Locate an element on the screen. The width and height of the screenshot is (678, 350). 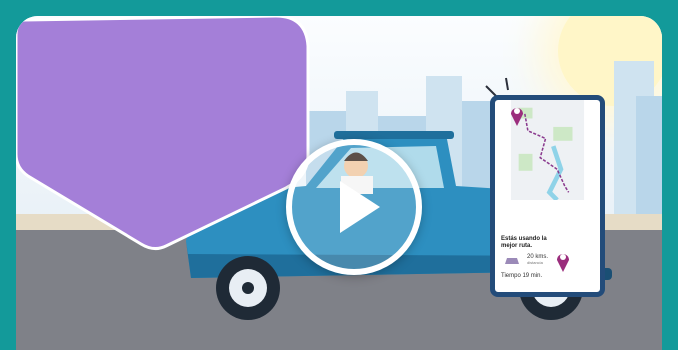
route-distance: 20 kms. distancia is located at coordinates (537, 259).